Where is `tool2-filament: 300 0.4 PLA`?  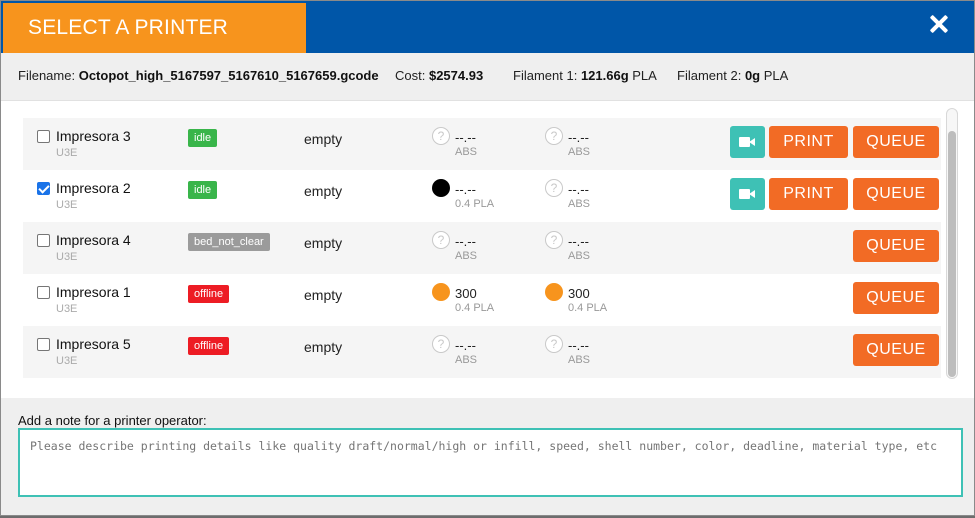 tool2-filament: 300 0.4 PLA is located at coordinates (600, 303).